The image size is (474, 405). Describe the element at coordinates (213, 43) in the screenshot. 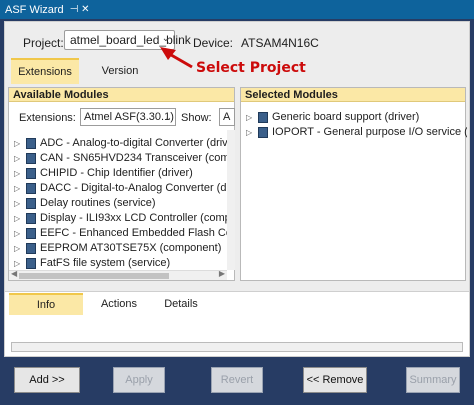

I see `device-label: Device:` at that location.